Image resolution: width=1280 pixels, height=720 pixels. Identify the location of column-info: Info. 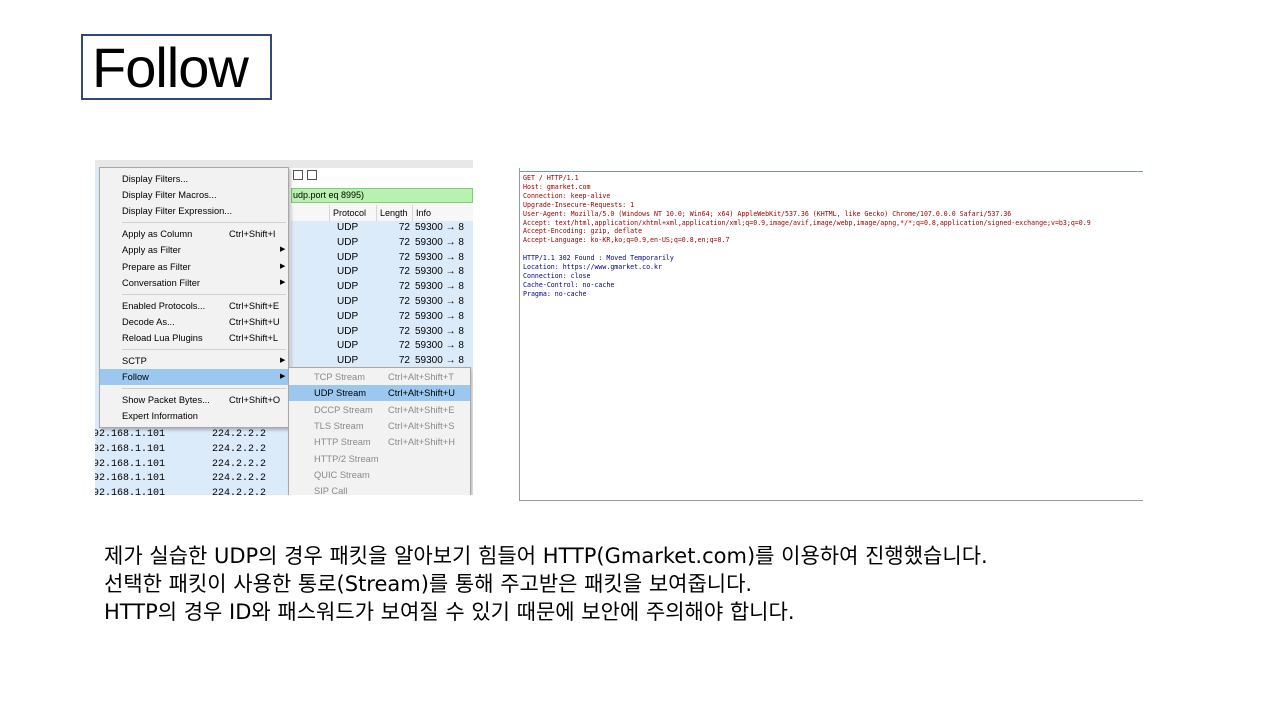
(421, 213).